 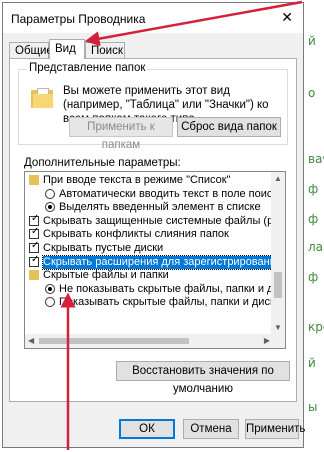 What do you see at coordinates (278, 260) in the screenshot?
I see `vertical-scrollbar: ▲ ▼` at bounding box center [278, 260].